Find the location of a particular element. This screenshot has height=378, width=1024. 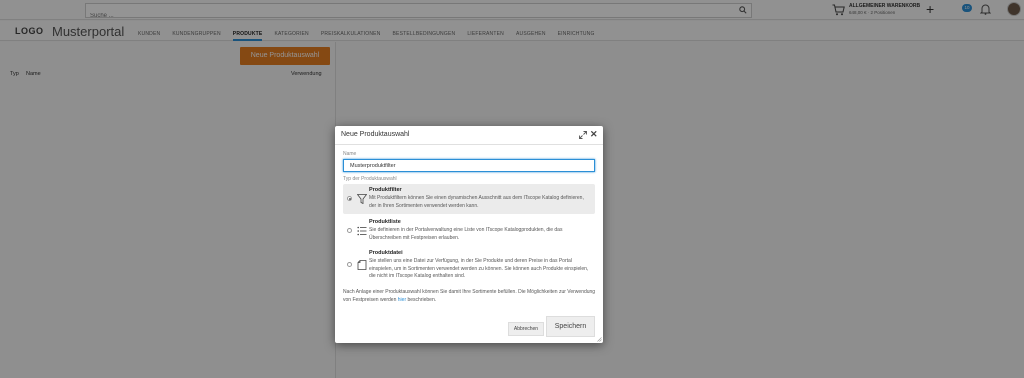

option-title: Produktfilter is located at coordinates (385, 190).